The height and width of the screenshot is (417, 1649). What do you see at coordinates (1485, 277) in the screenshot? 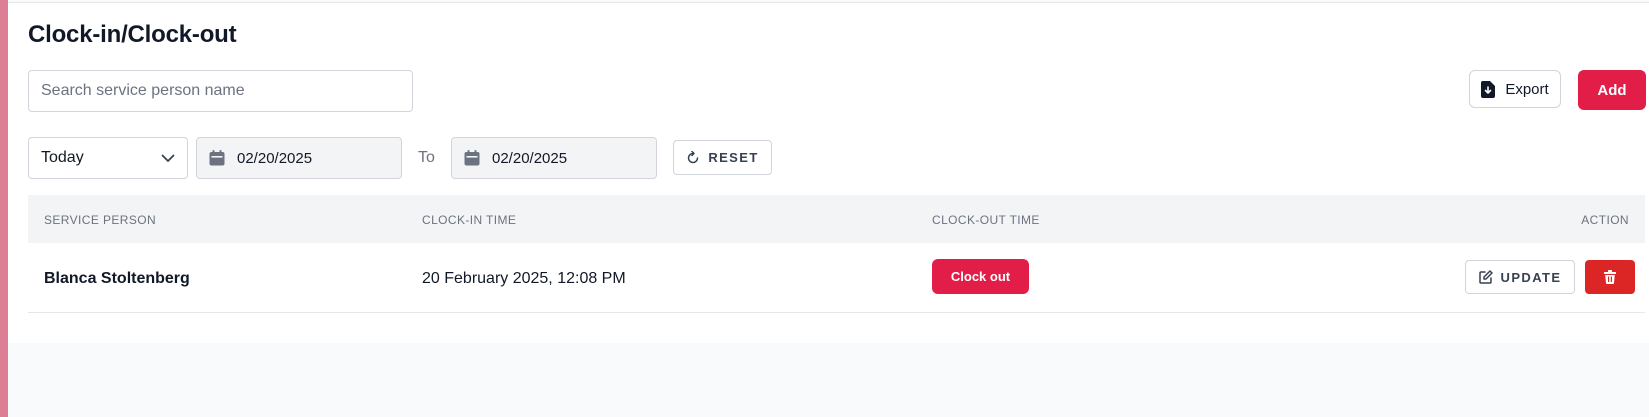
I see `edit-icon` at bounding box center [1485, 277].